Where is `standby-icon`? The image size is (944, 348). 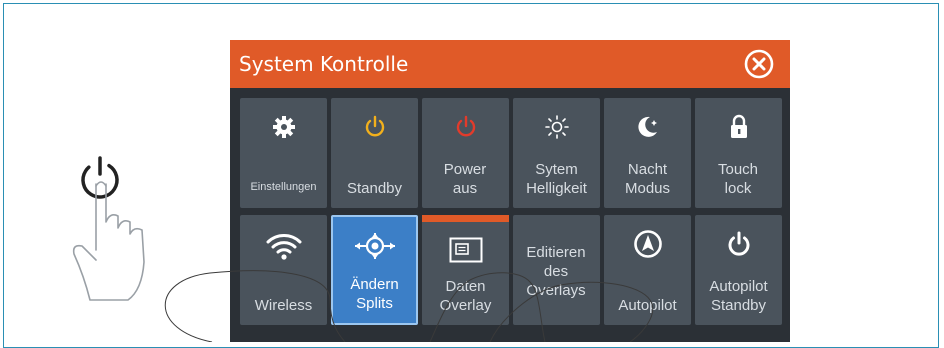
standby-icon is located at coordinates (374, 126).